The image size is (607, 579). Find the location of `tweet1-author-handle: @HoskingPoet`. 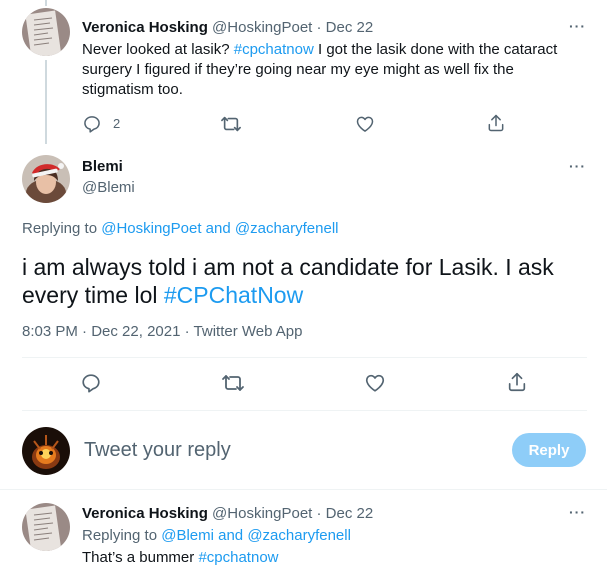

tweet1-author-handle: @HoskingPoet is located at coordinates (262, 27).